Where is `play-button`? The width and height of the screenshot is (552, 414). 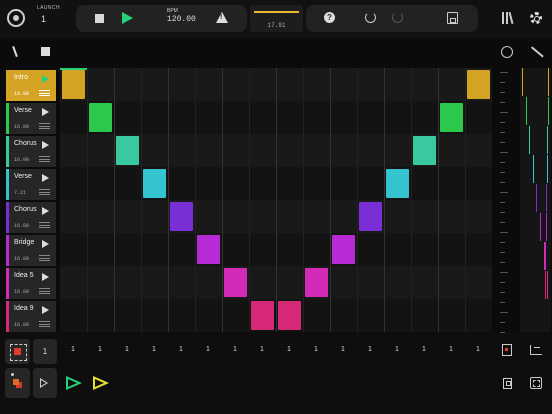 play-button is located at coordinates (127, 18).